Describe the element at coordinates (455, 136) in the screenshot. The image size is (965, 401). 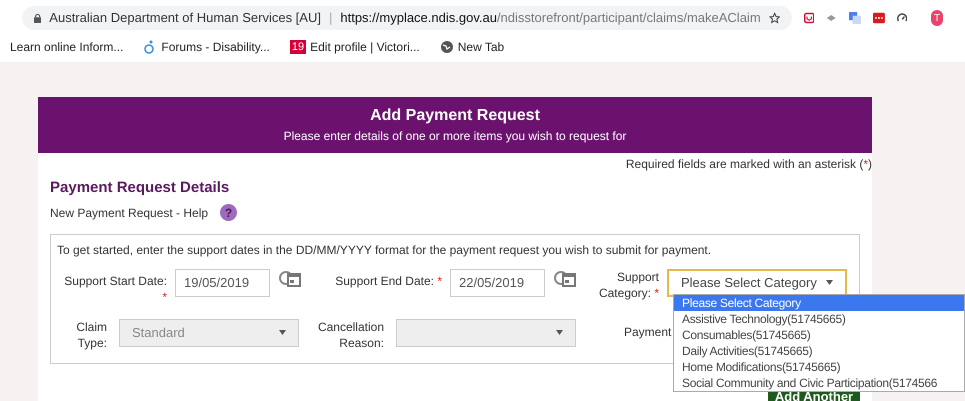
I see `banner-subtitle: Please enter details of one or more items you wish to request for` at that location.